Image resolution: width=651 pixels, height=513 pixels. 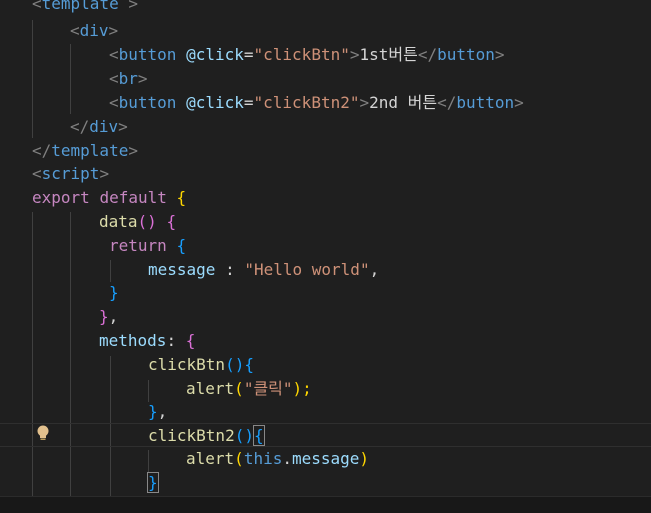 What do you see at coordinates (191, 435) in the screenshot?
I see `function-name: clickBtn2` at bounding box center [191, 435].